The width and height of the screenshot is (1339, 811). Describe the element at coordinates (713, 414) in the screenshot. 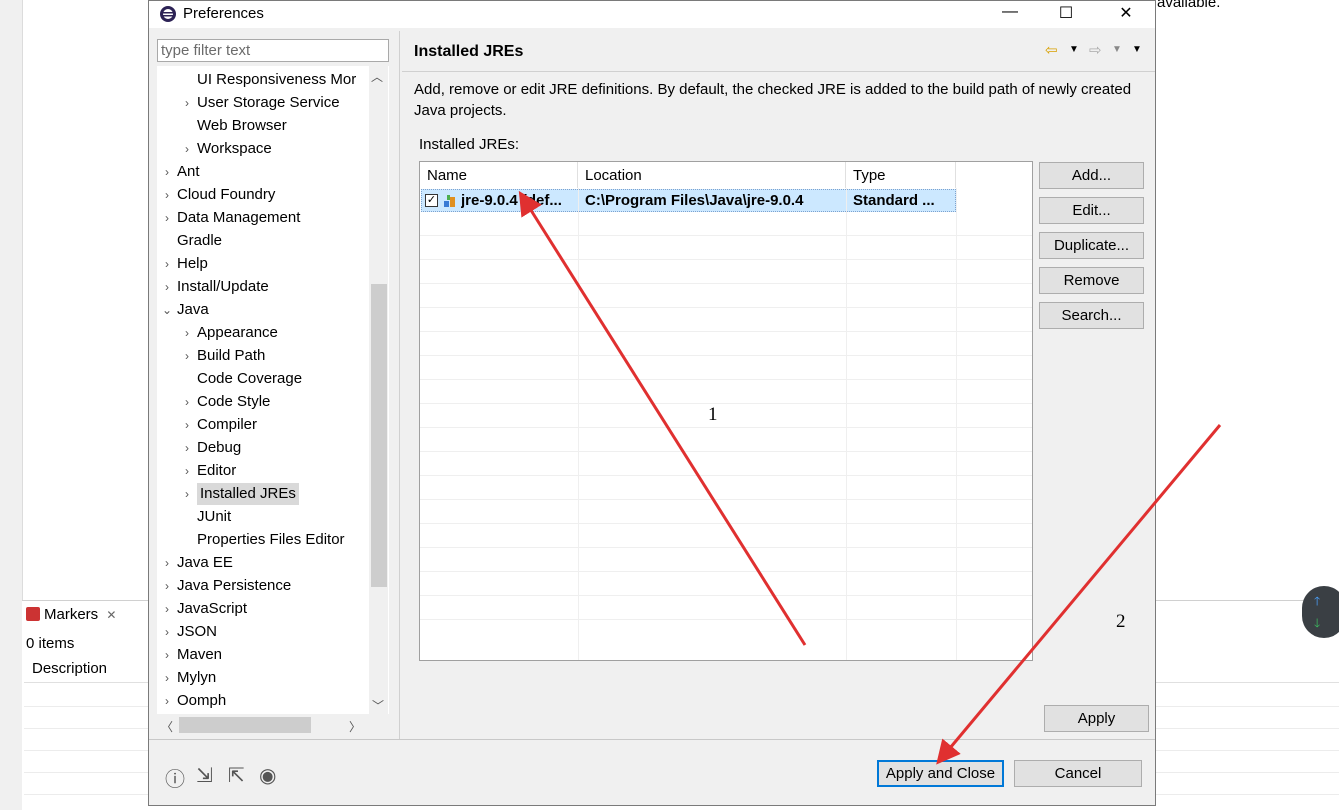

I see `annotation-label-1: 1` at that location.